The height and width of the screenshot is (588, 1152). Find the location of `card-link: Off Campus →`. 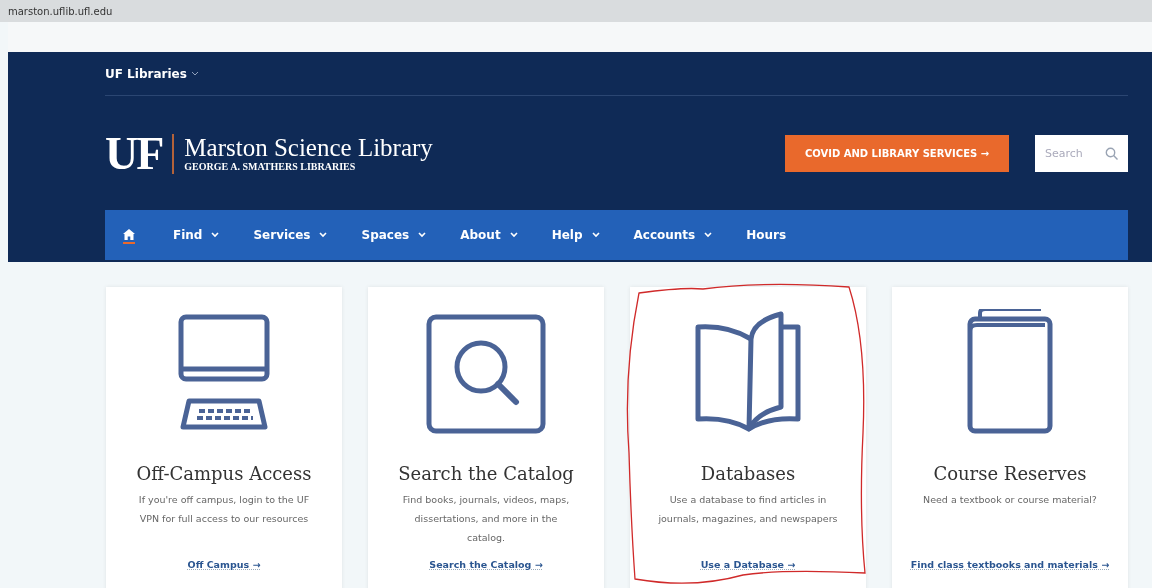

card-link: Off Campus → is located at coordinates (224, 564).